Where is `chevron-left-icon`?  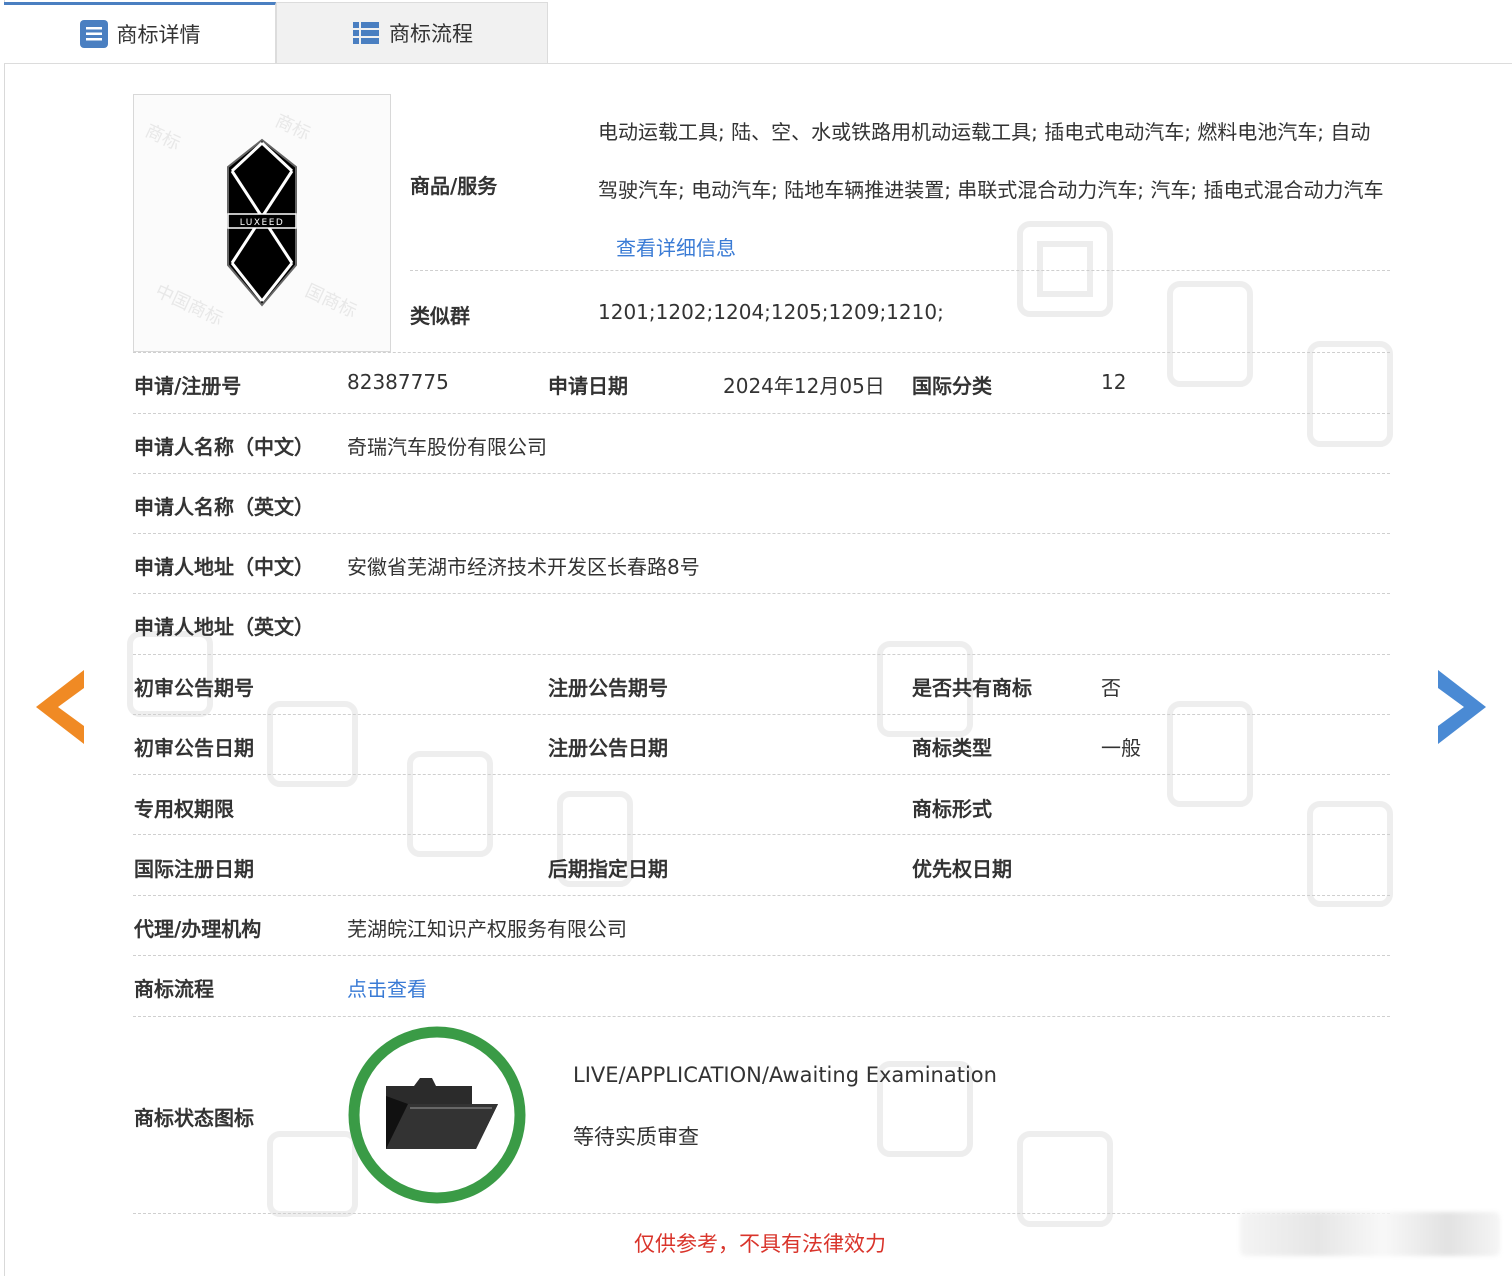 chevron-left-icon is located at coordinates (60, 707).